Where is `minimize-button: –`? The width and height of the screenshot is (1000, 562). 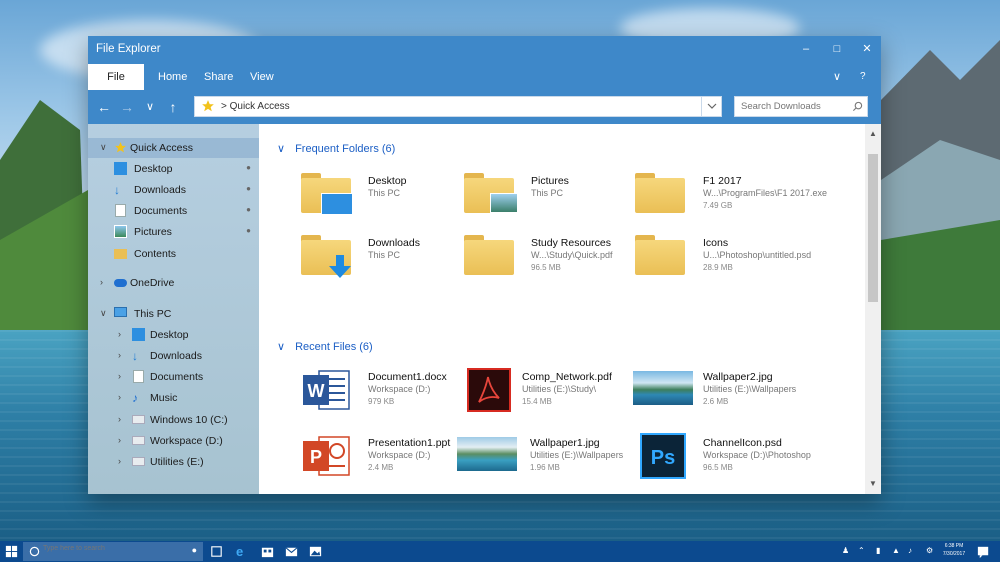
minimize-button: – is located at coordinates (806, 49).